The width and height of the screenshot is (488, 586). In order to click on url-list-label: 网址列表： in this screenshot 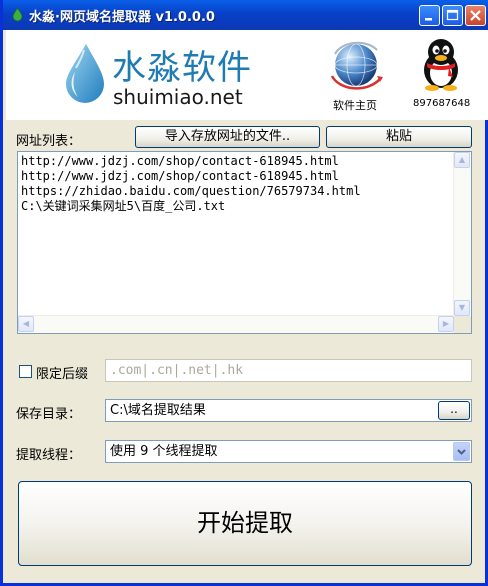, I will do `click(49, 141)`.